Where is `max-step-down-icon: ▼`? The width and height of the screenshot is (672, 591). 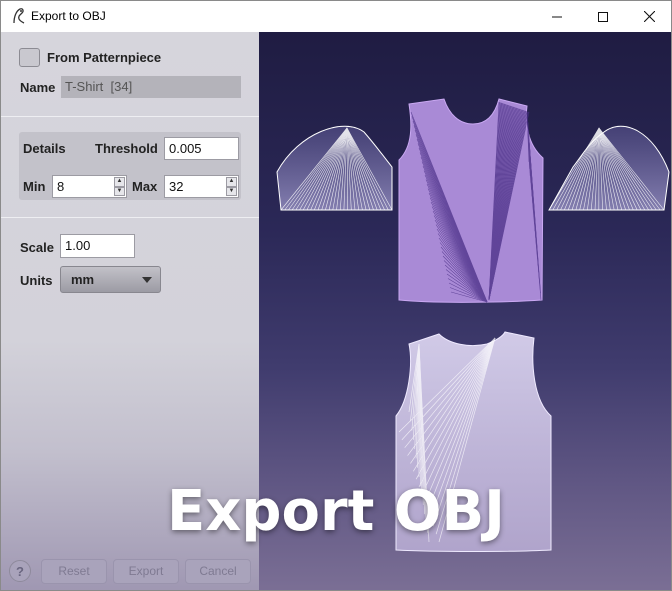
max-step-down-icon: ▼ is located at coordinates (231, 191).